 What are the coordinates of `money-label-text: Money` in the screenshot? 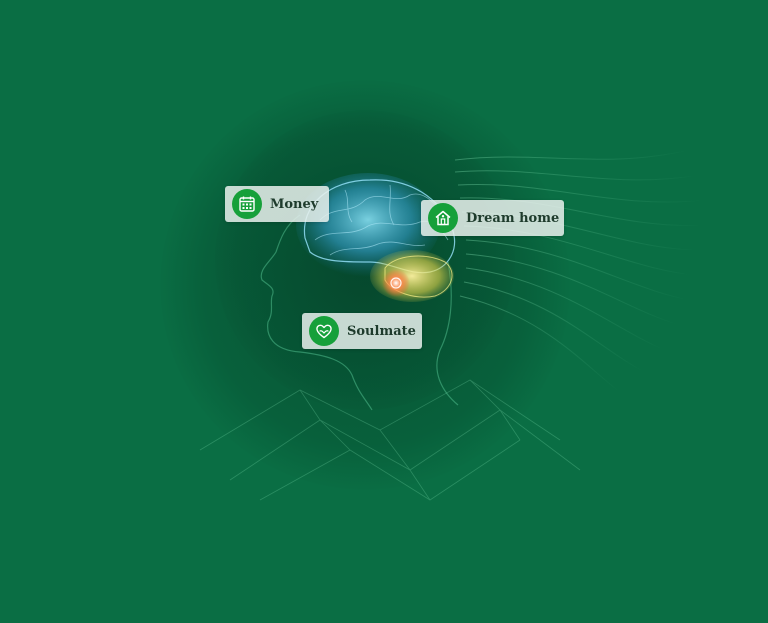 It's located at (294, 204).